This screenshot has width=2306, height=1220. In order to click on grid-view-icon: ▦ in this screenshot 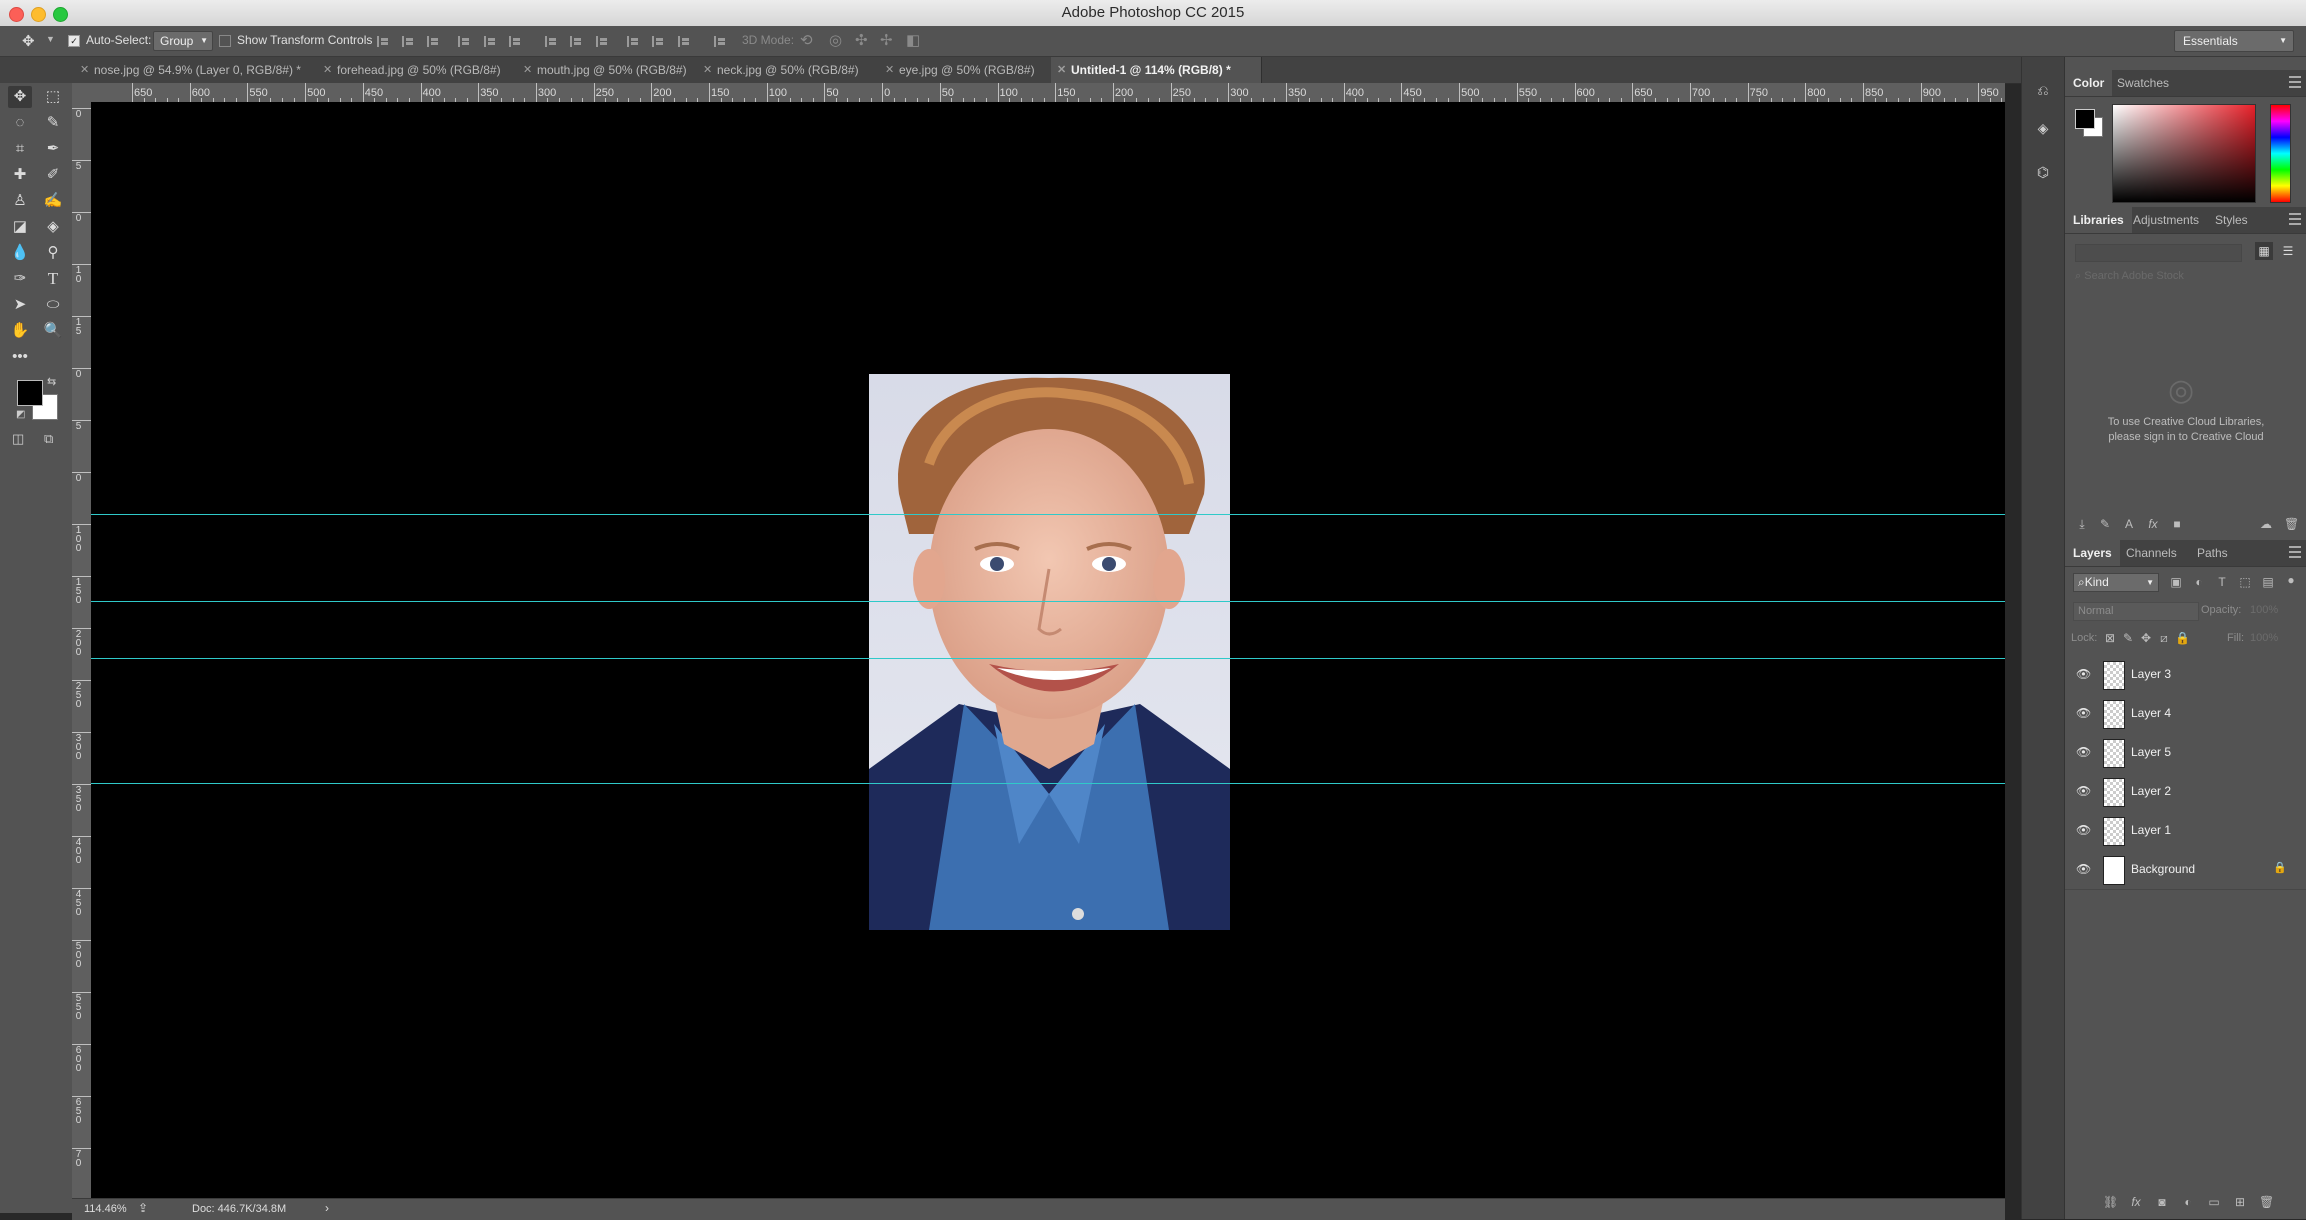, I will do `click(2264, 251)`.